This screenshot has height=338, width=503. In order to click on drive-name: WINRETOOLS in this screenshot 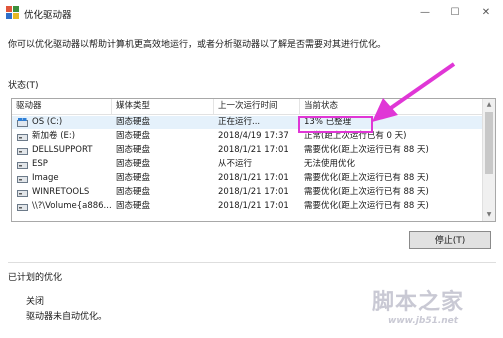, I will do `click(61, 192)`.